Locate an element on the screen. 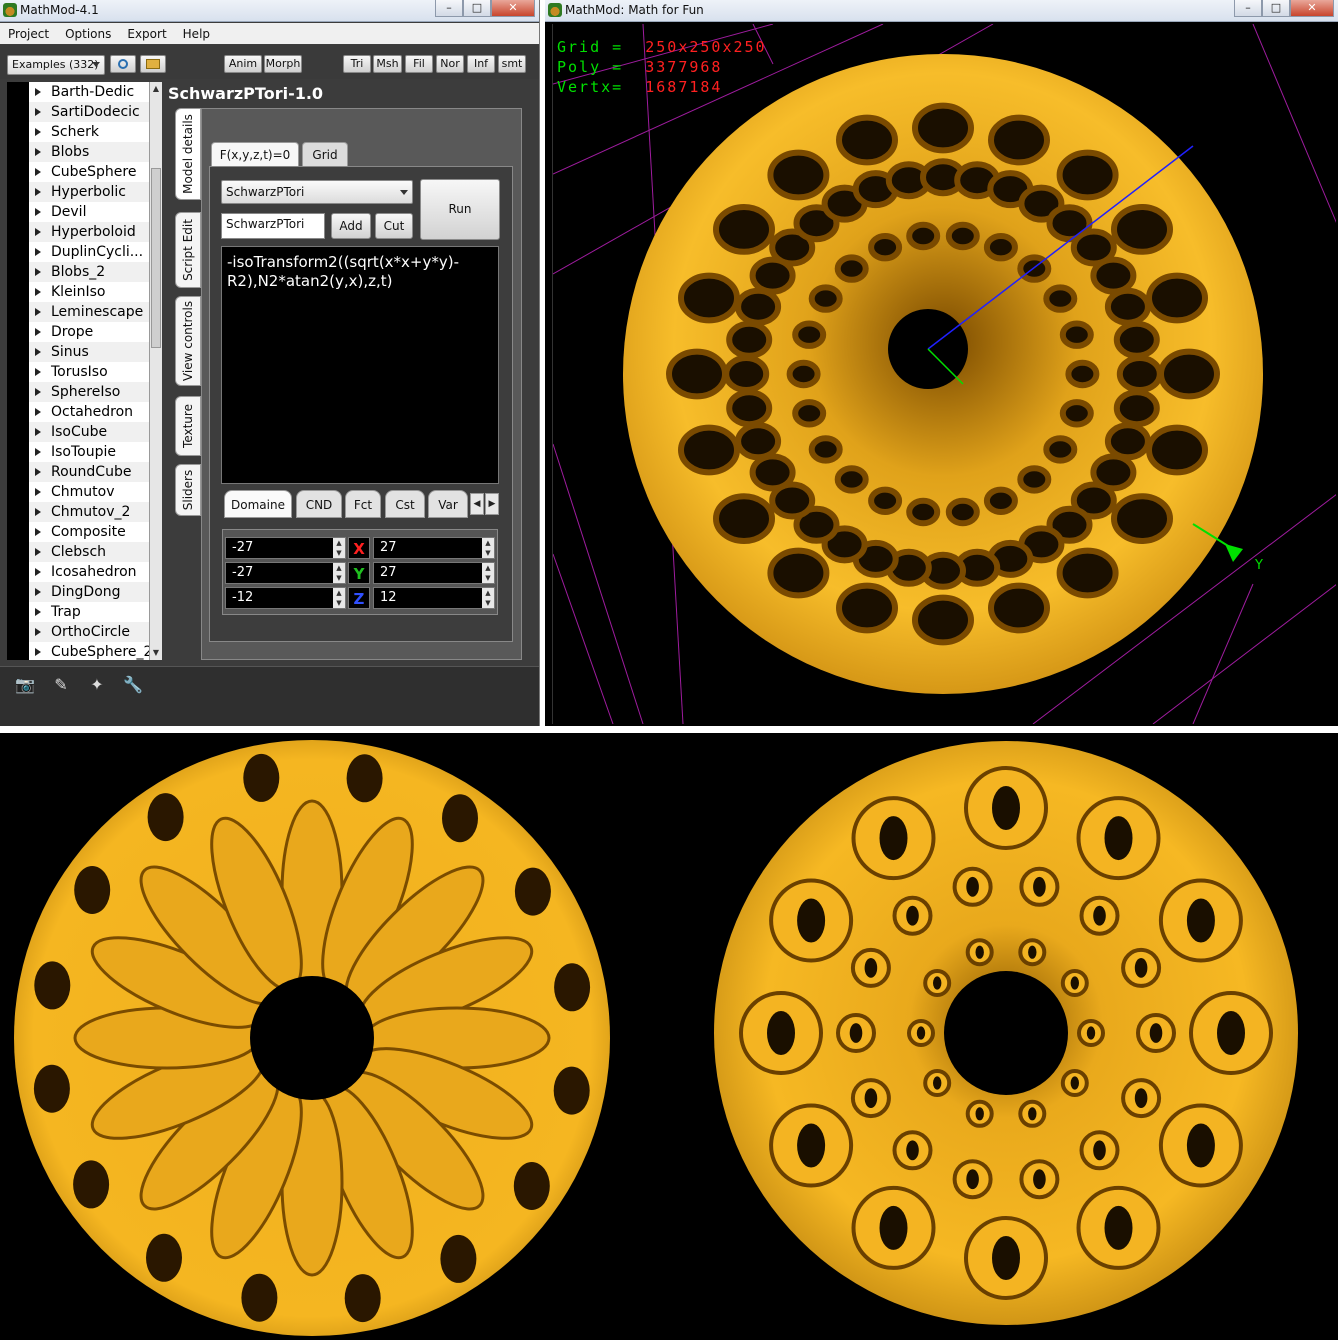  list-item: Icosahedron is located at coordinates (84, 572).